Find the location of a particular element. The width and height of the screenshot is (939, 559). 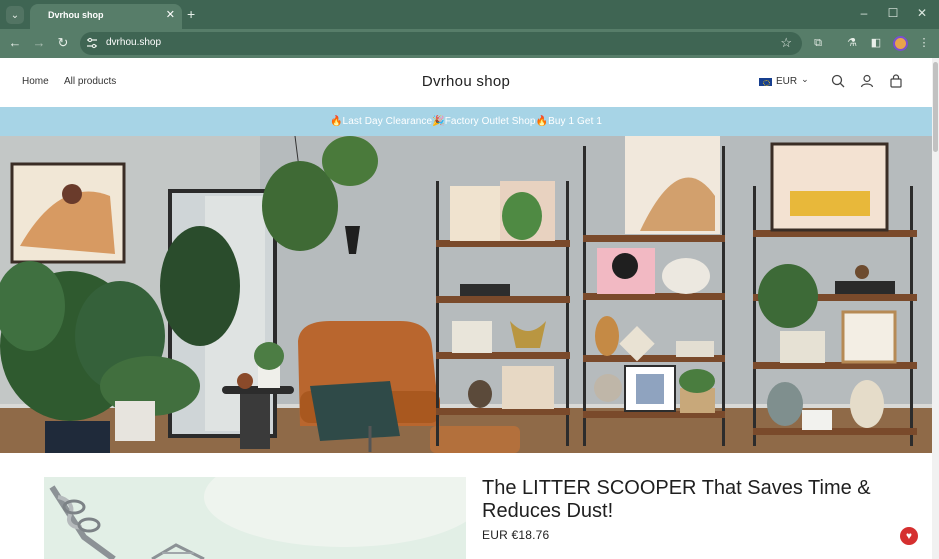

bookmark-star-icon: ☆ is located at coordinates (786, 43).